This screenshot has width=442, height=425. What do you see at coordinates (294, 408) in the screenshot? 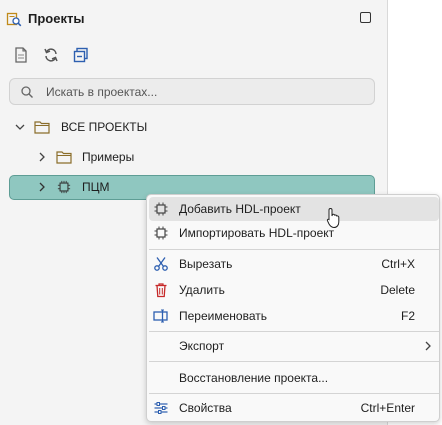
I see `menu-item-properties: Свойства Ctrl+Enter` at bounding box center [294, 408].